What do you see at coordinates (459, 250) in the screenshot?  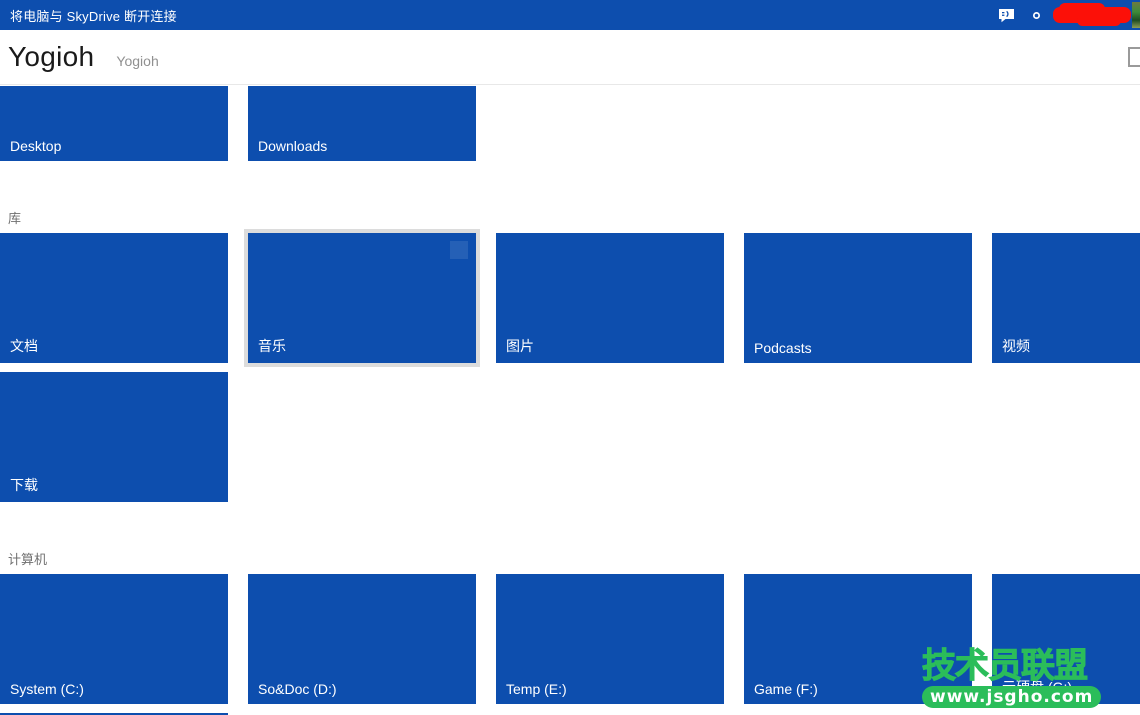 I see `tile-check-icon` at bounding box center [459, 250].